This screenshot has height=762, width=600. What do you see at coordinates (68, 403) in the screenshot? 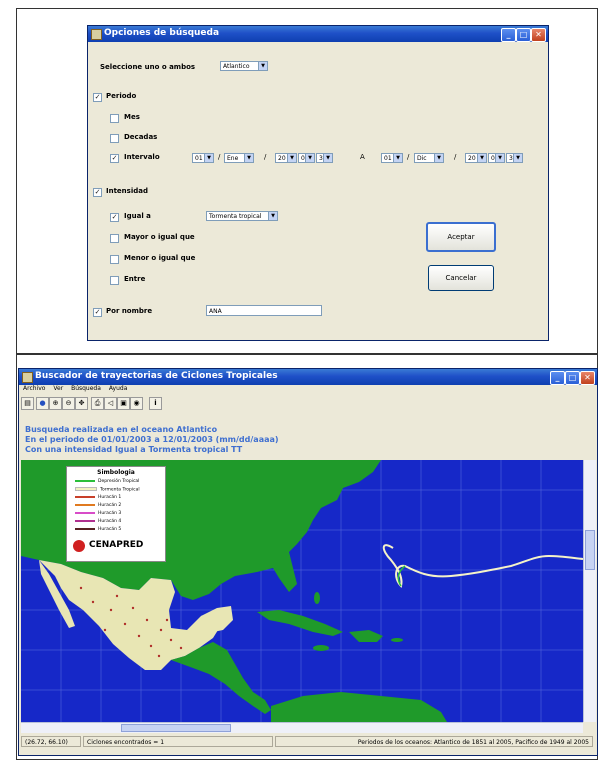
I see `zoom-out-icon: ⊖` at bounding box center [68, 403].